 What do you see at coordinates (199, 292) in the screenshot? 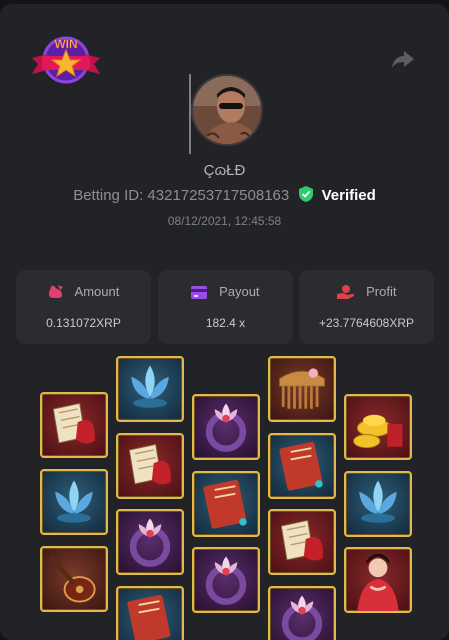
I see `wallet-card-icon` at bounding box center [199, 292].